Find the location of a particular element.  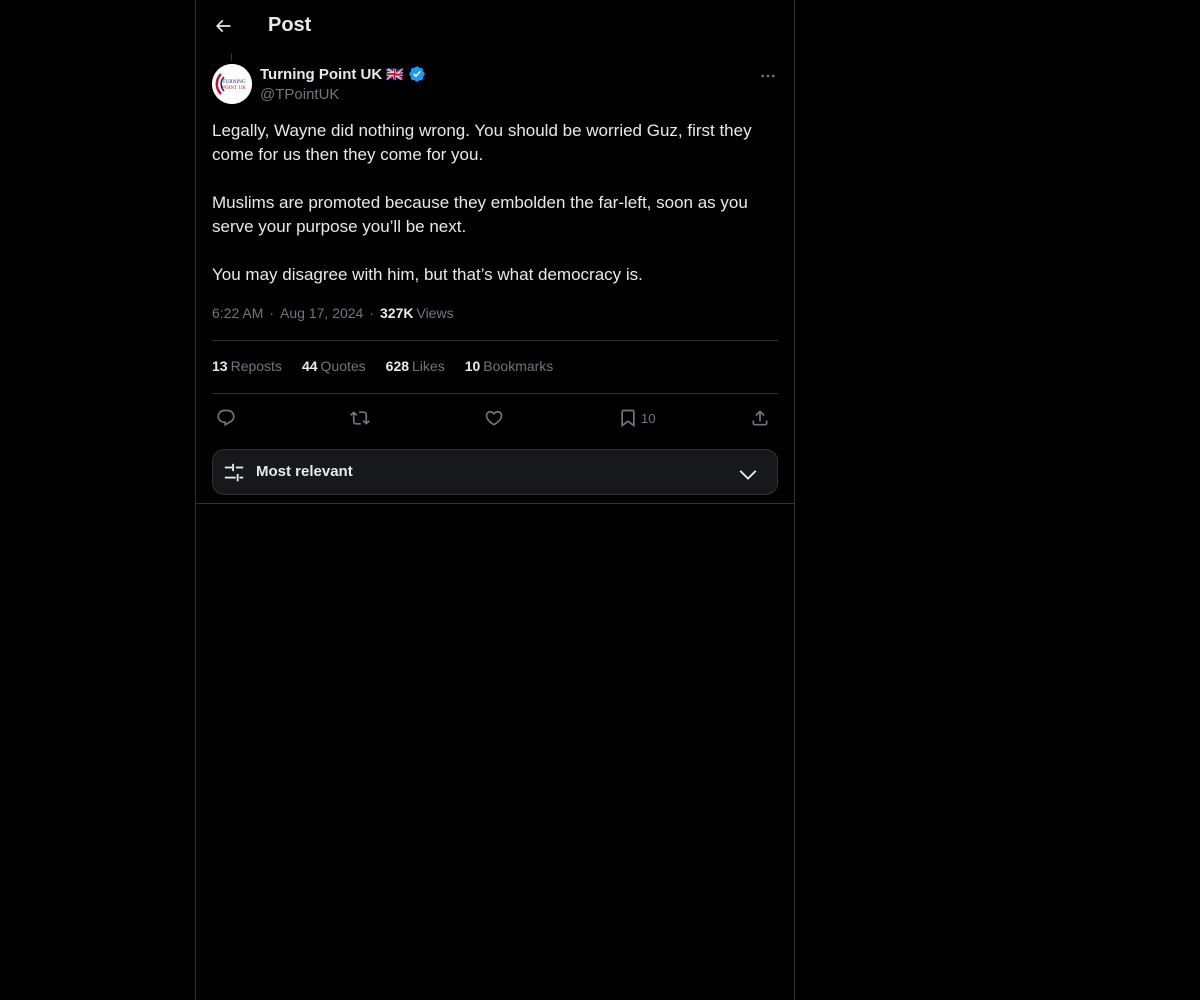

repost-button is located at coordinates (360, 418).